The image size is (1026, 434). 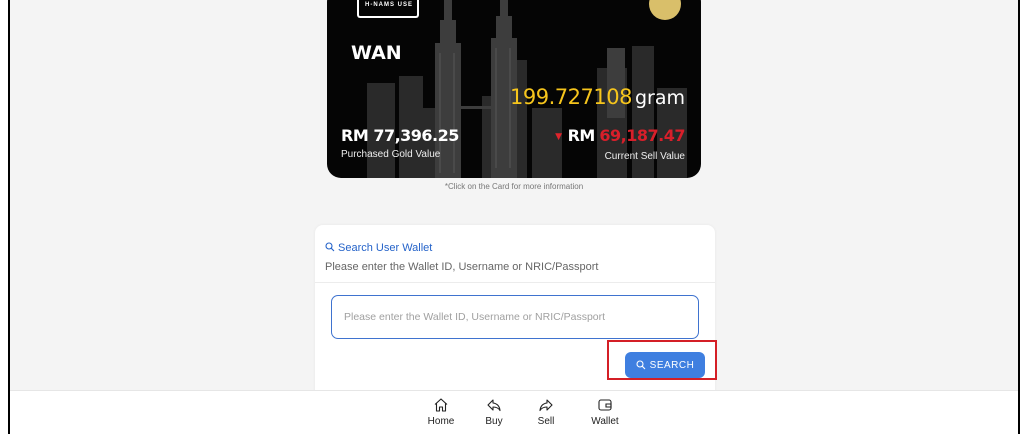 What do you see at coordinates (376, 53) in the screenshot?
I see `card-holder-name: WAN` at bounding box center [376, 53].